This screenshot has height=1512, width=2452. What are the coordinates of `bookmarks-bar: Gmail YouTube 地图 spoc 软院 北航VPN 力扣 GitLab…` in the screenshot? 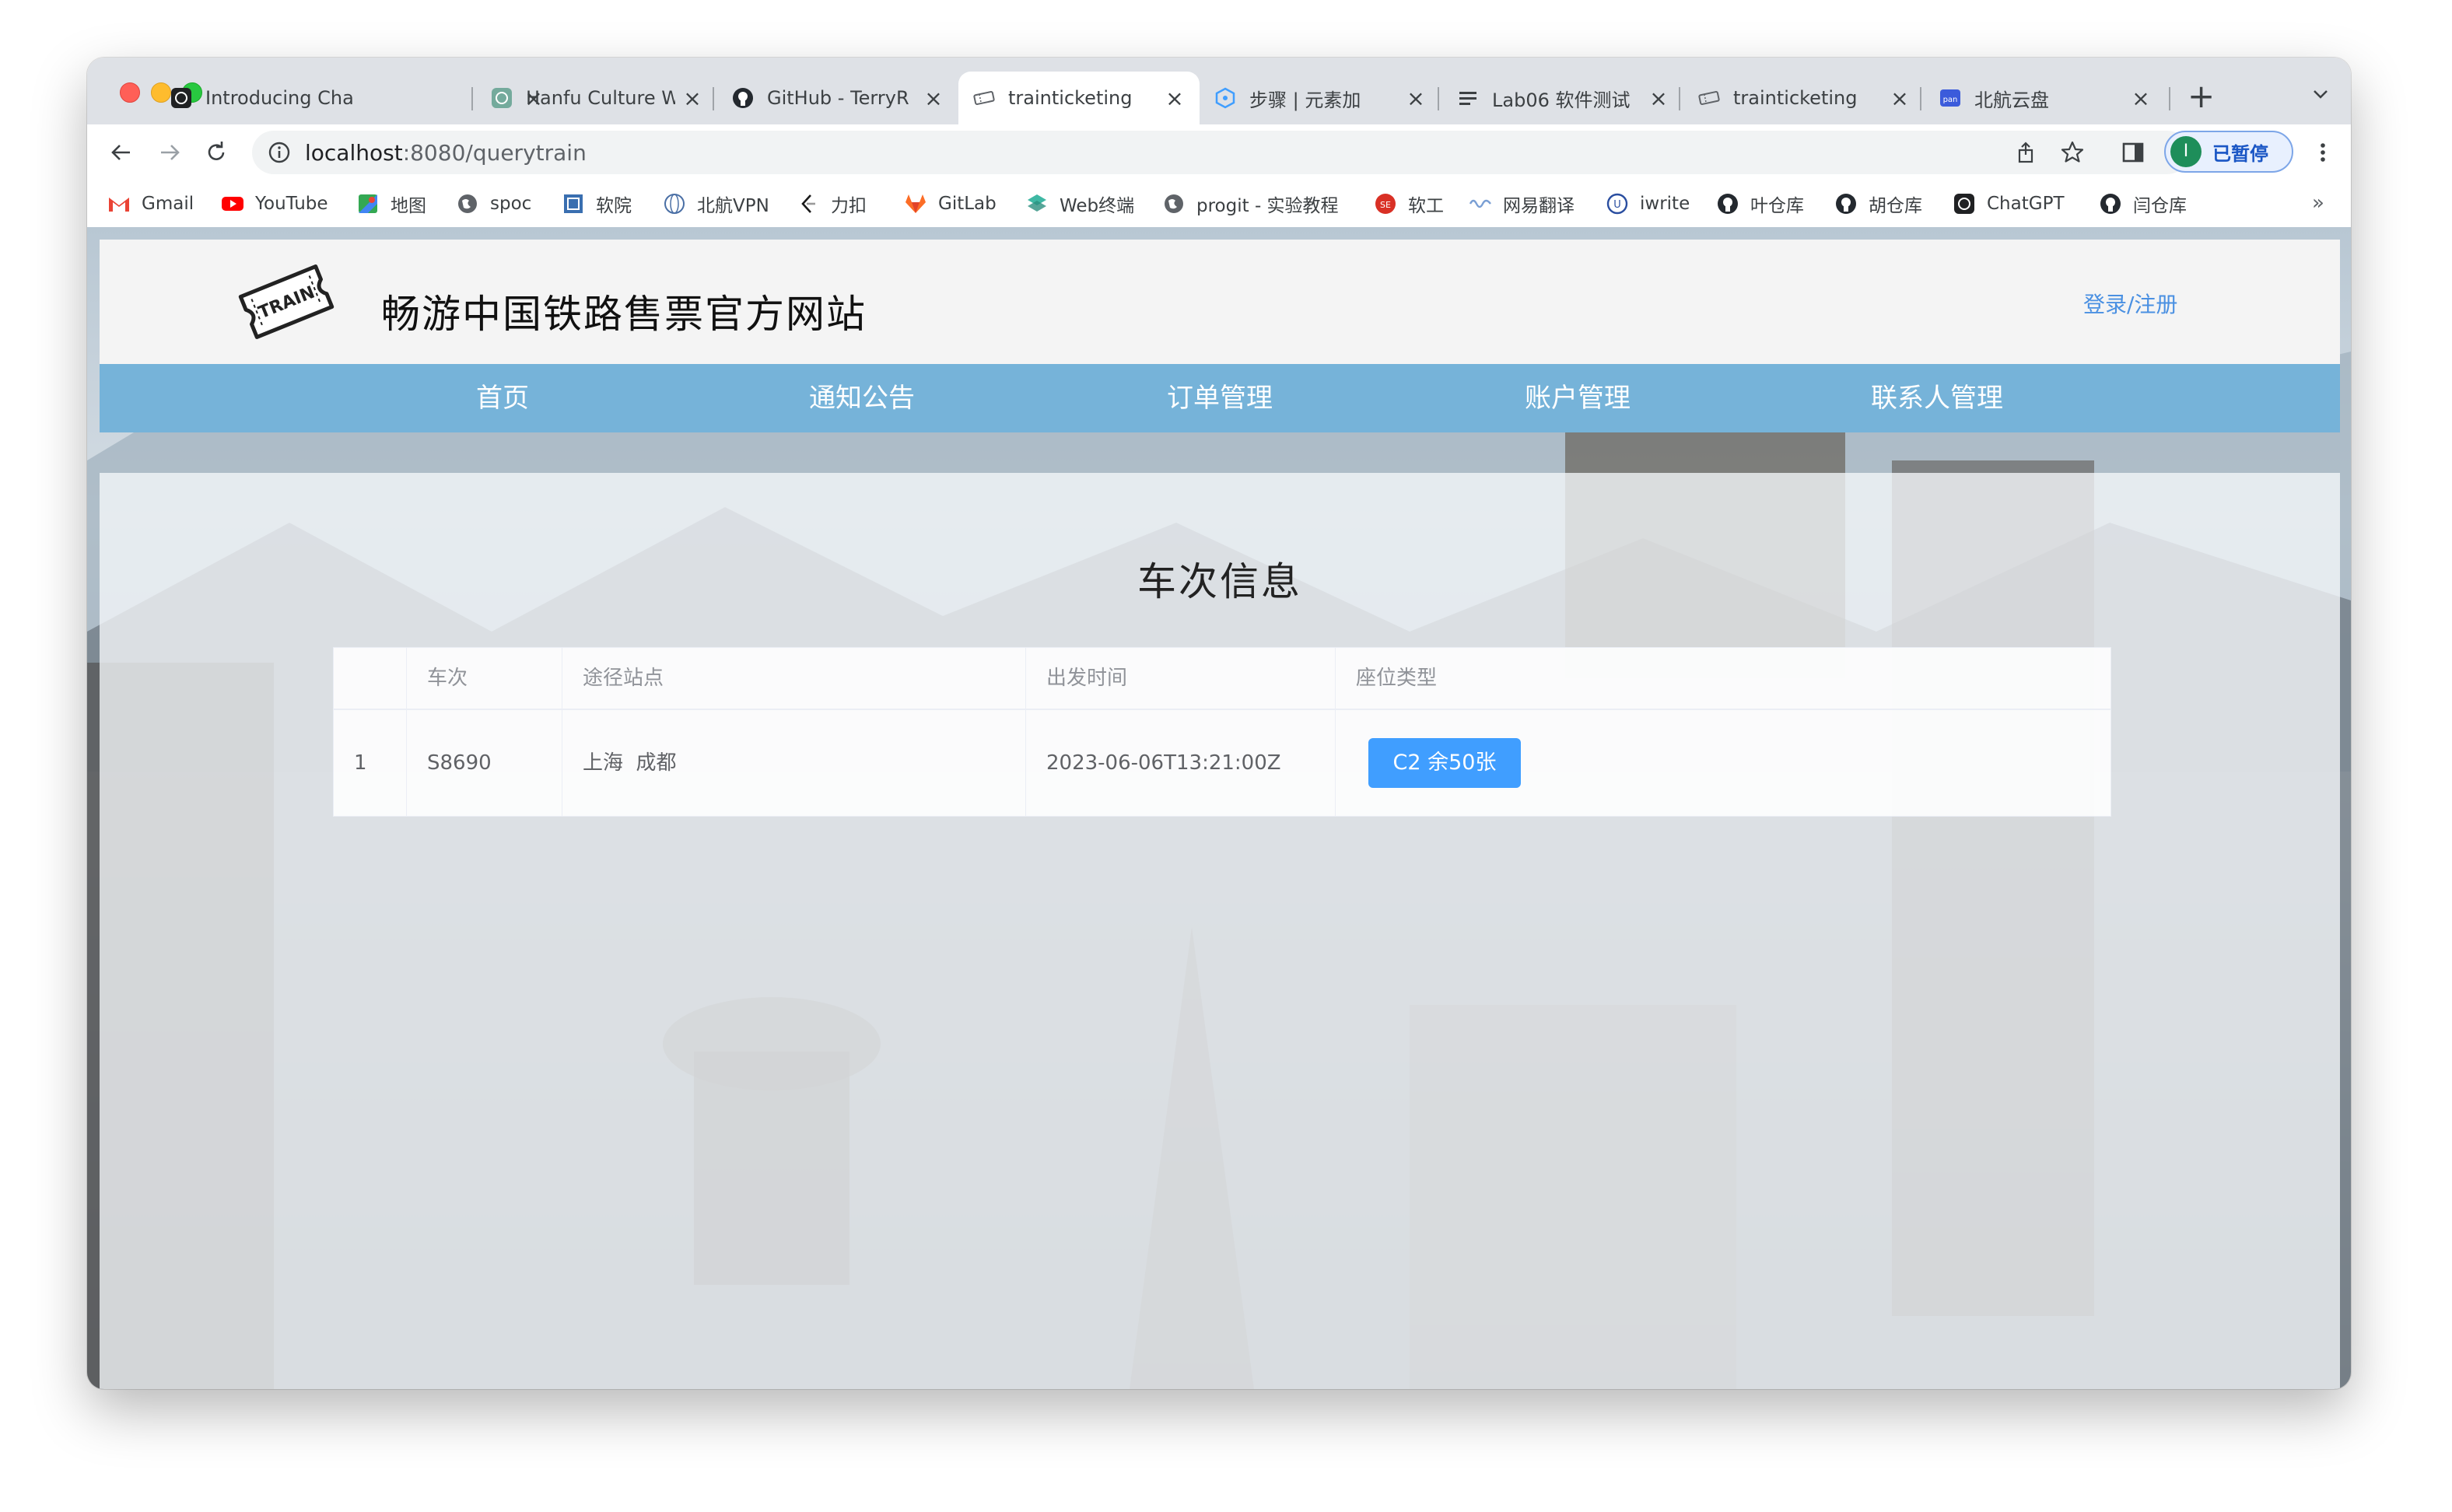 It's located at (1219, 204).